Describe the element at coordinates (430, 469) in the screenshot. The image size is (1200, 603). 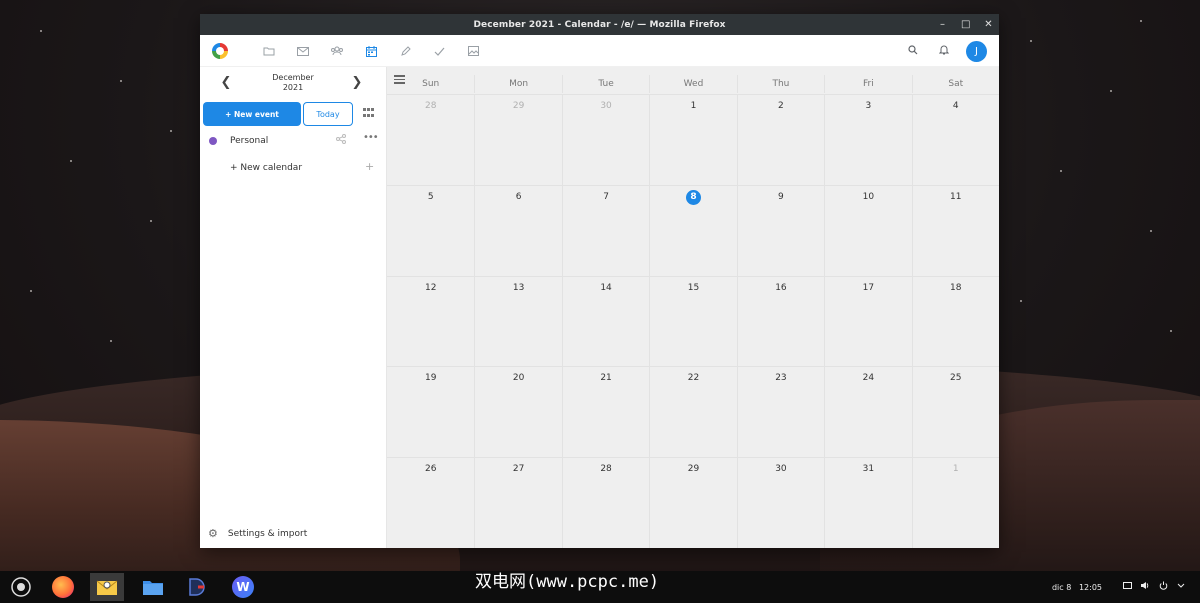
I see `day-number-text: 26` at that location.